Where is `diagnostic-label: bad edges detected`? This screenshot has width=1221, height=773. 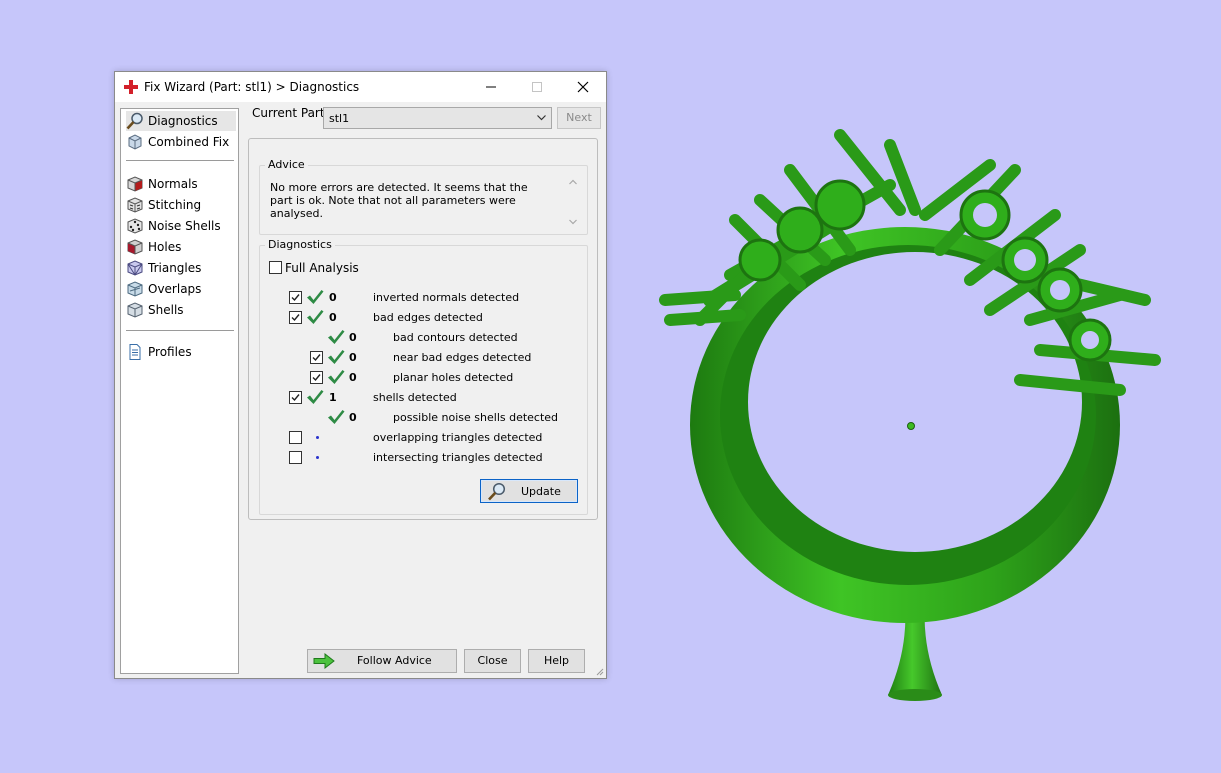
diagnostic-label: bad edges detected is located at coordinates (428, 317).